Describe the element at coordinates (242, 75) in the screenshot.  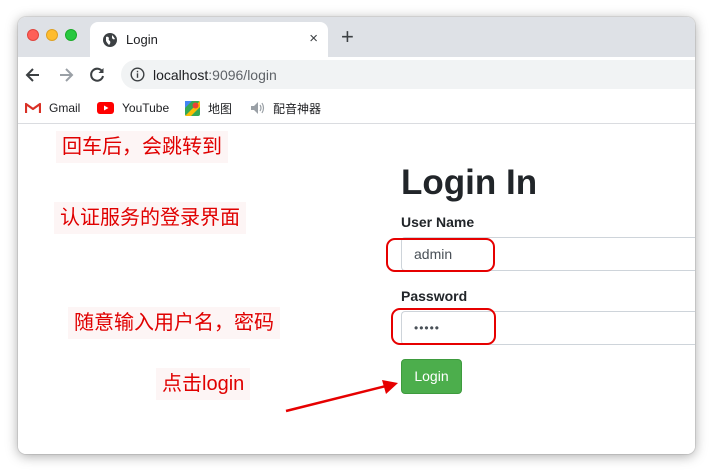
I see `url-path: :9096/login` at that location.